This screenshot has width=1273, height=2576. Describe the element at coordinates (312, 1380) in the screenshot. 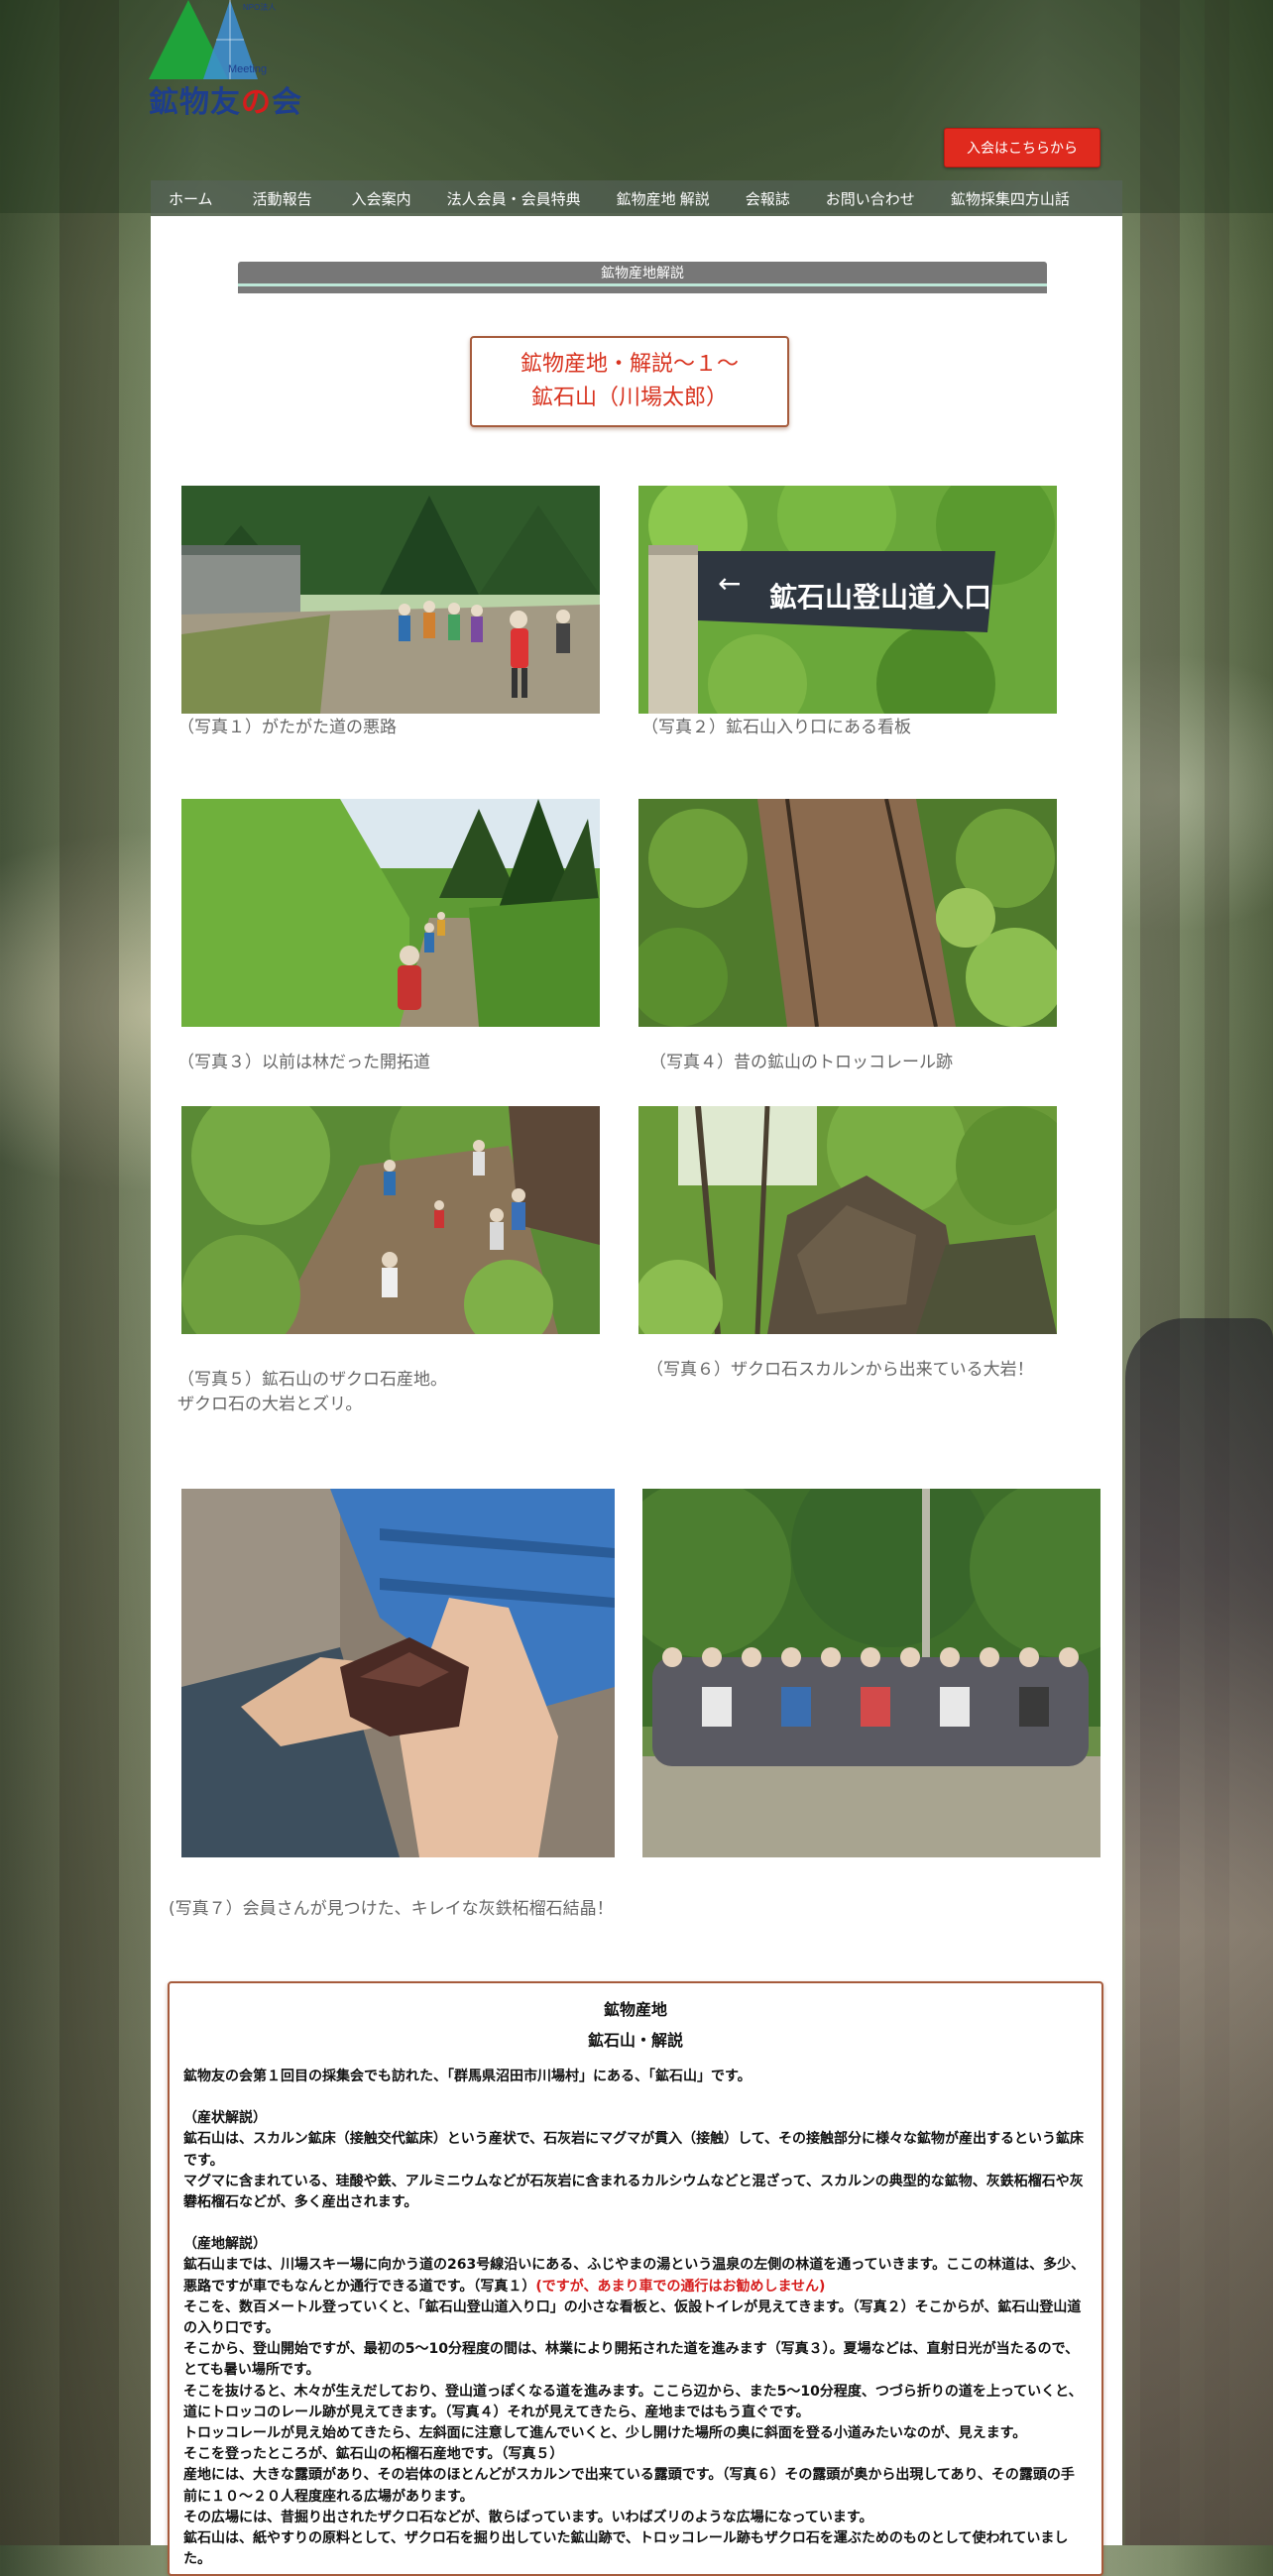

I see `caption-photo-5-line1: （写真５）鉱石山のザクロ石産地。` at that location.